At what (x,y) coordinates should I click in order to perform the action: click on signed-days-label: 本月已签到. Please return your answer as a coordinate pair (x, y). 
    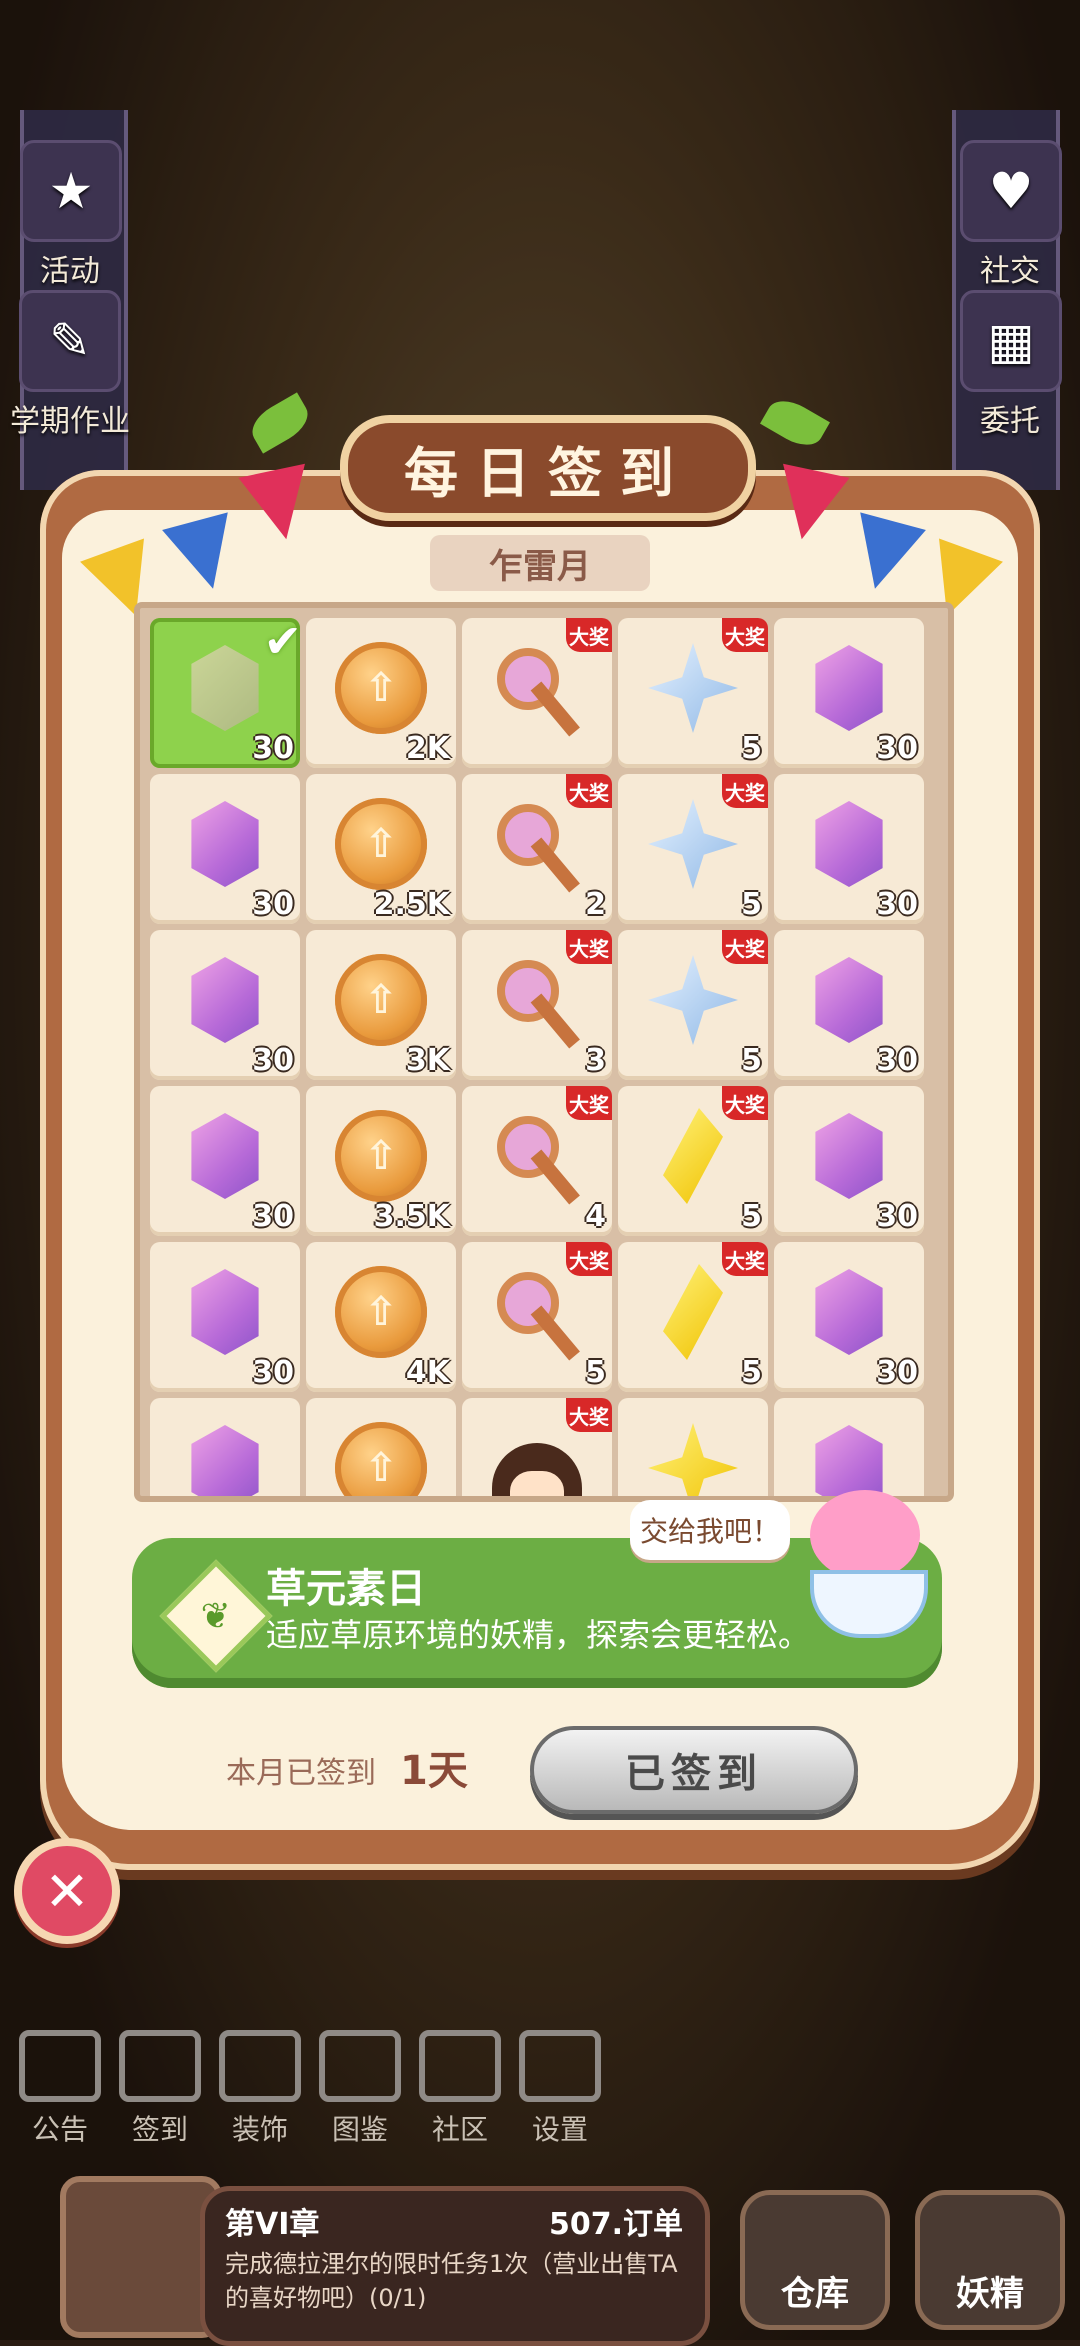
    Looking at the image, I should click on (301, 1773).